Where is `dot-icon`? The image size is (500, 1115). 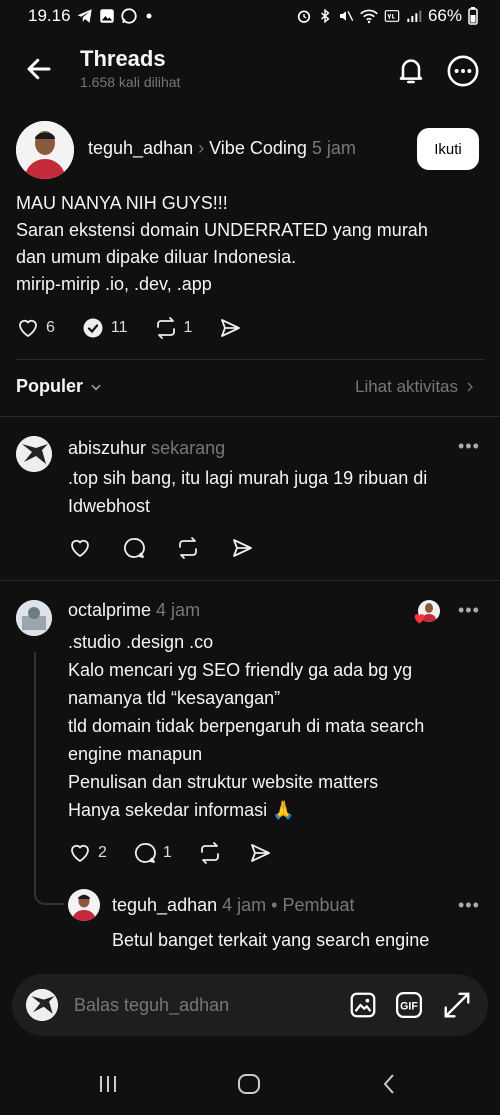
dot-icon is located at coordinates (149, 16).